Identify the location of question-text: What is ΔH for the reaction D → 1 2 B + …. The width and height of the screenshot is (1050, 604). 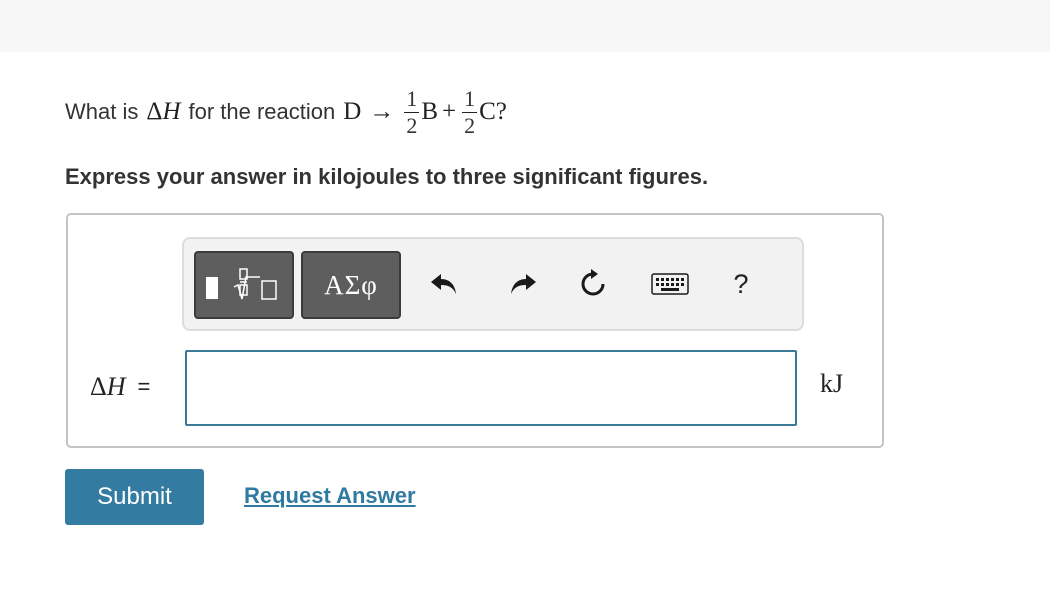
(286, 112).